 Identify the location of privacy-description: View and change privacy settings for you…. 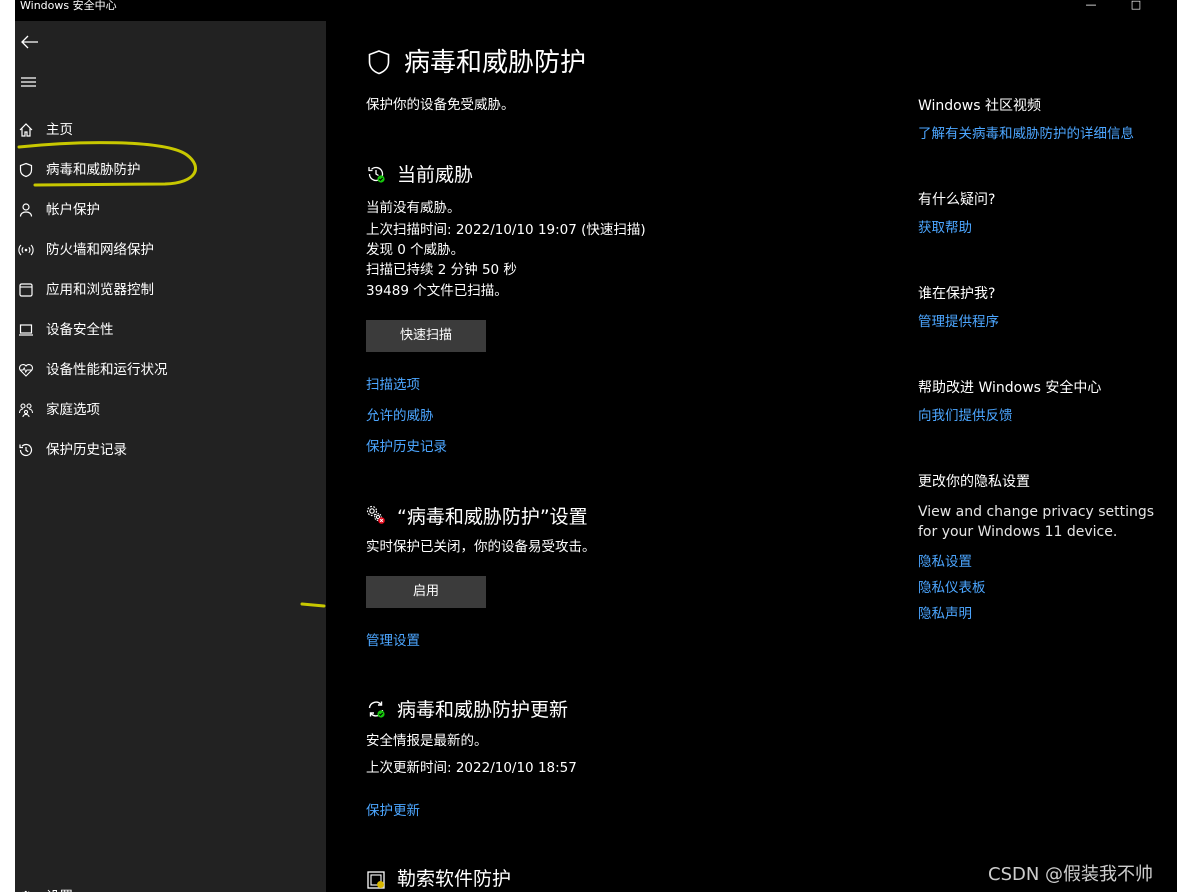
(1036, 522).